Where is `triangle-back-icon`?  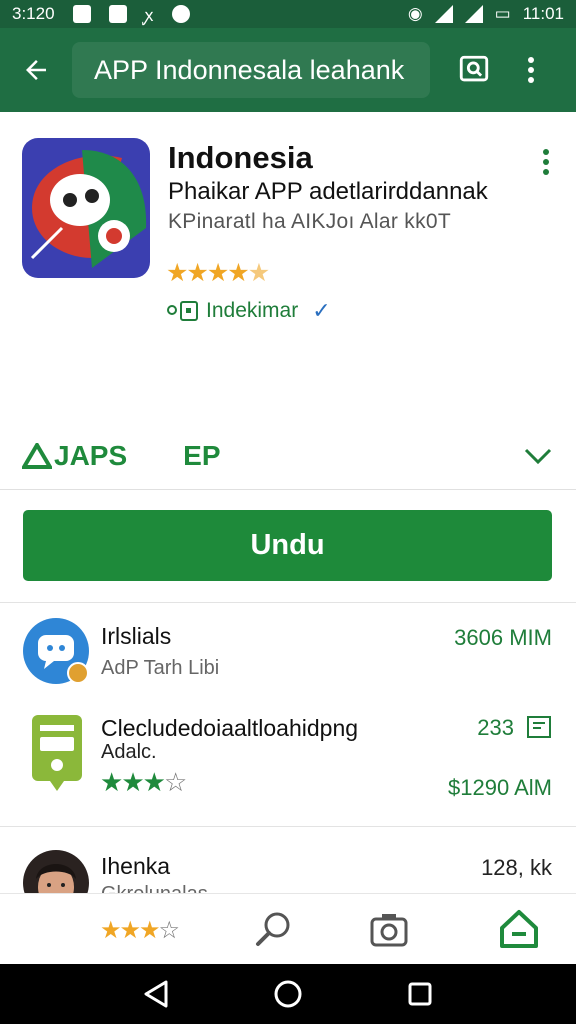 triangle-back-icon is located at coordinates (156, 994).